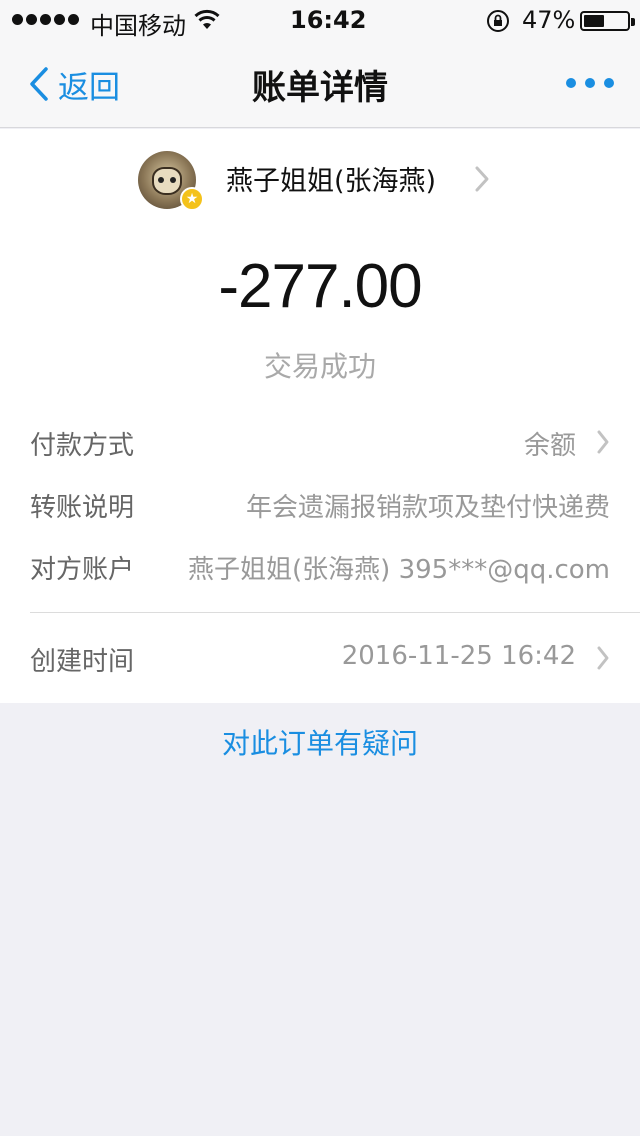  What do you see at coordinates (319, 366) in the screenshot?
I see `transaction-status: 交易成功` at bounding box center [319, 366].